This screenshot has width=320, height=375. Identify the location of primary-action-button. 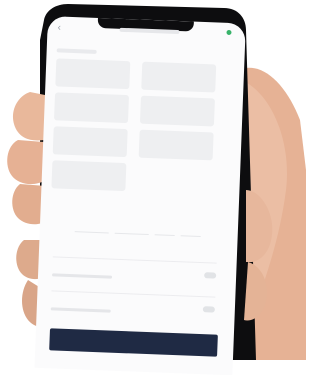
(133, 342).